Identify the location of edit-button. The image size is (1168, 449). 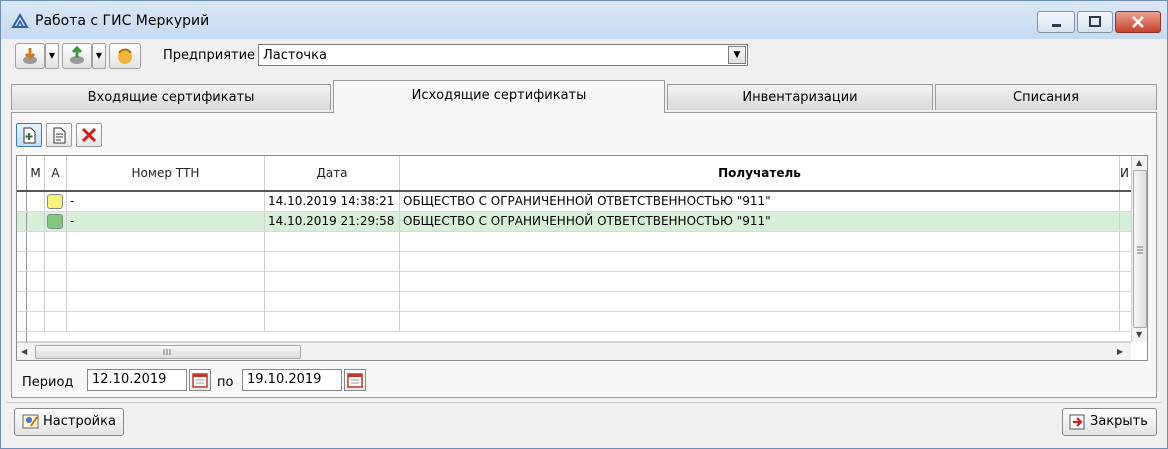
(59, 135).